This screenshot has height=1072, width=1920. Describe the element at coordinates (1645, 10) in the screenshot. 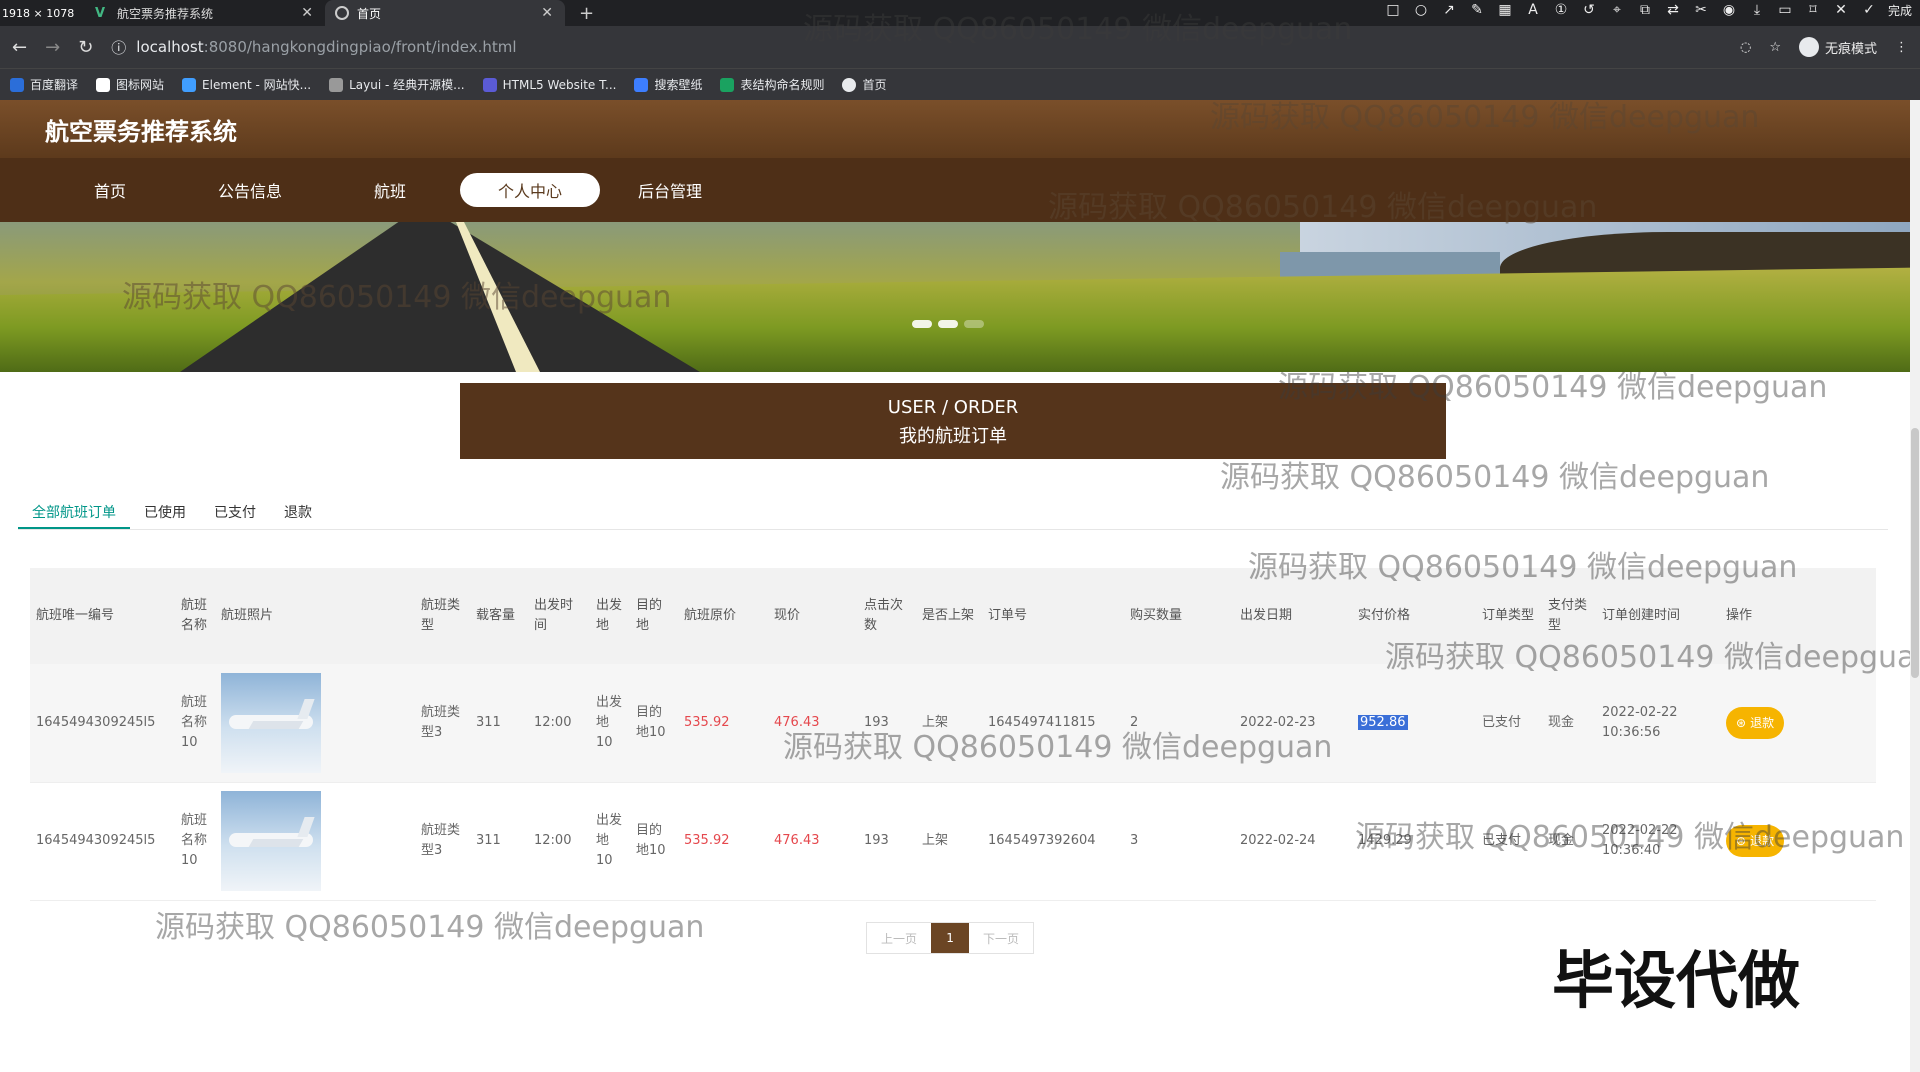

I see `ocr-icon: ⧉` at that location.